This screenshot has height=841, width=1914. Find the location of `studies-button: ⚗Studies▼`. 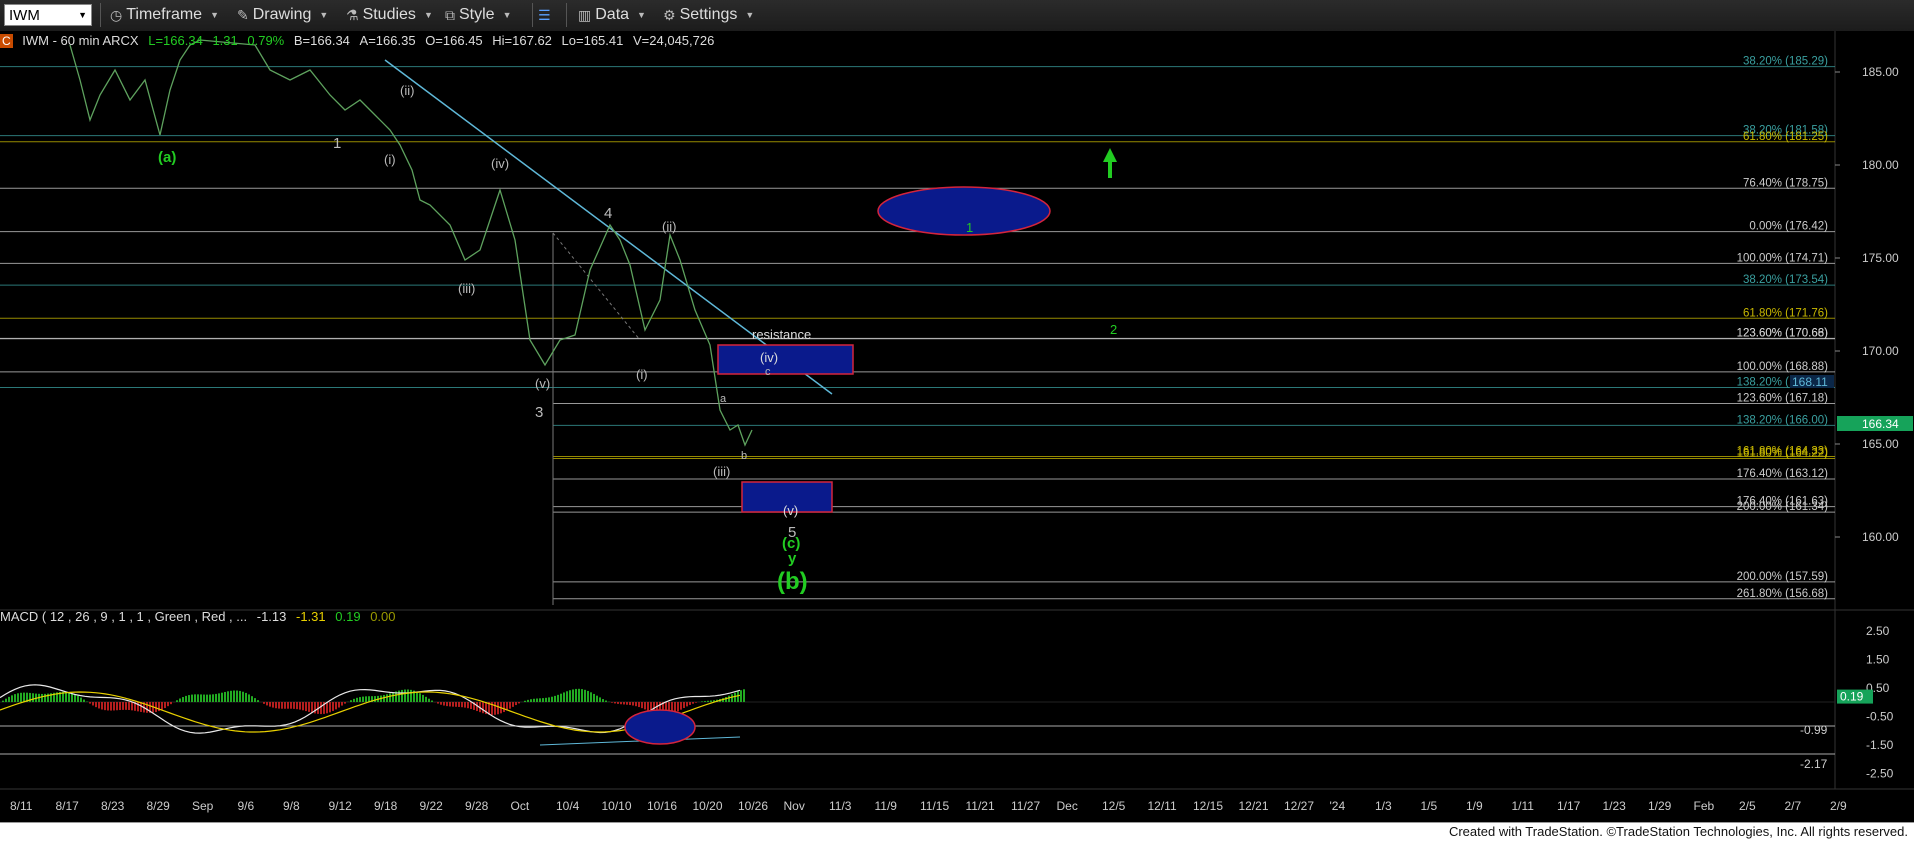

studies-button: ⚗Studies▼ is located at coordinates (389, 15).